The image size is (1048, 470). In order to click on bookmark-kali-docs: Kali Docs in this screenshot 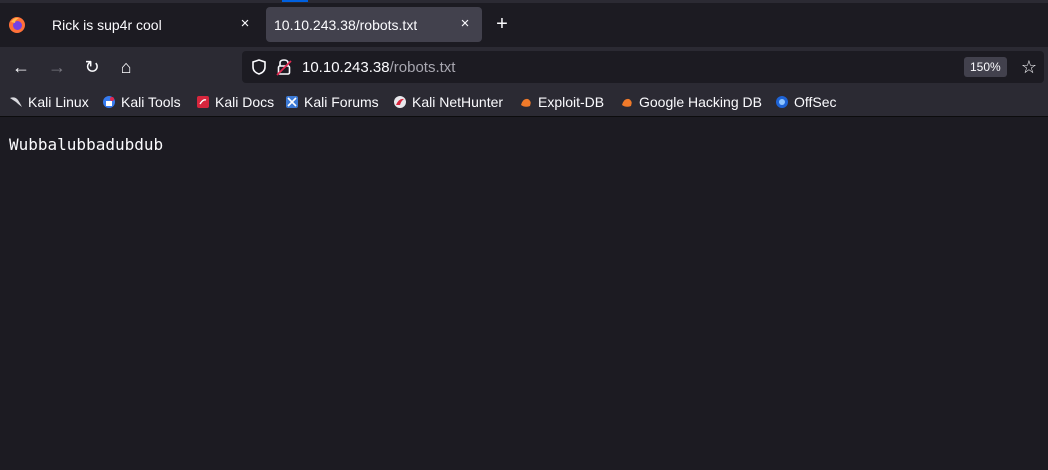, I will do `click(235, 102)`.